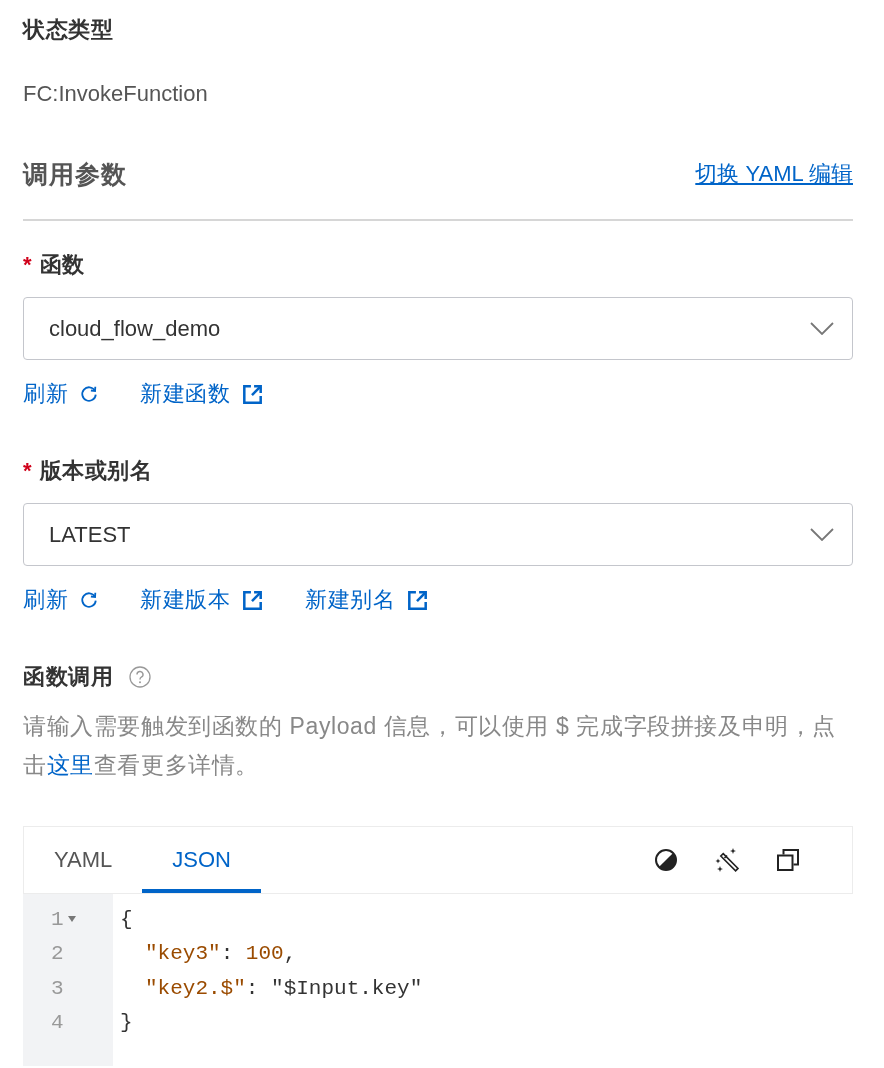 The width and height of the screenshot is (884, 1068). What do you see at coordinates (96, 471) in the screenshot?
I see `field-label: 版本或别名` at bounding box center [96, 471].